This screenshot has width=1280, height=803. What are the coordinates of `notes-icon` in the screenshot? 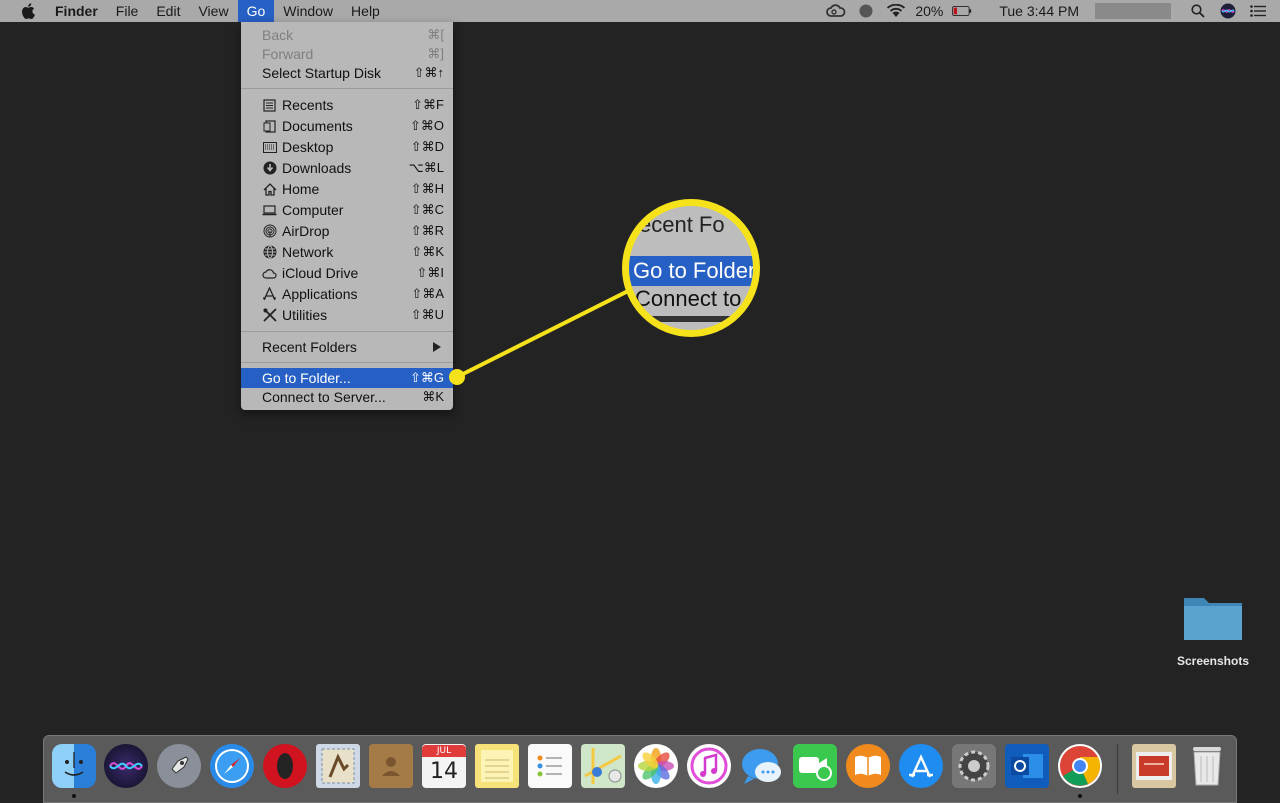 It's located at (497, 766).